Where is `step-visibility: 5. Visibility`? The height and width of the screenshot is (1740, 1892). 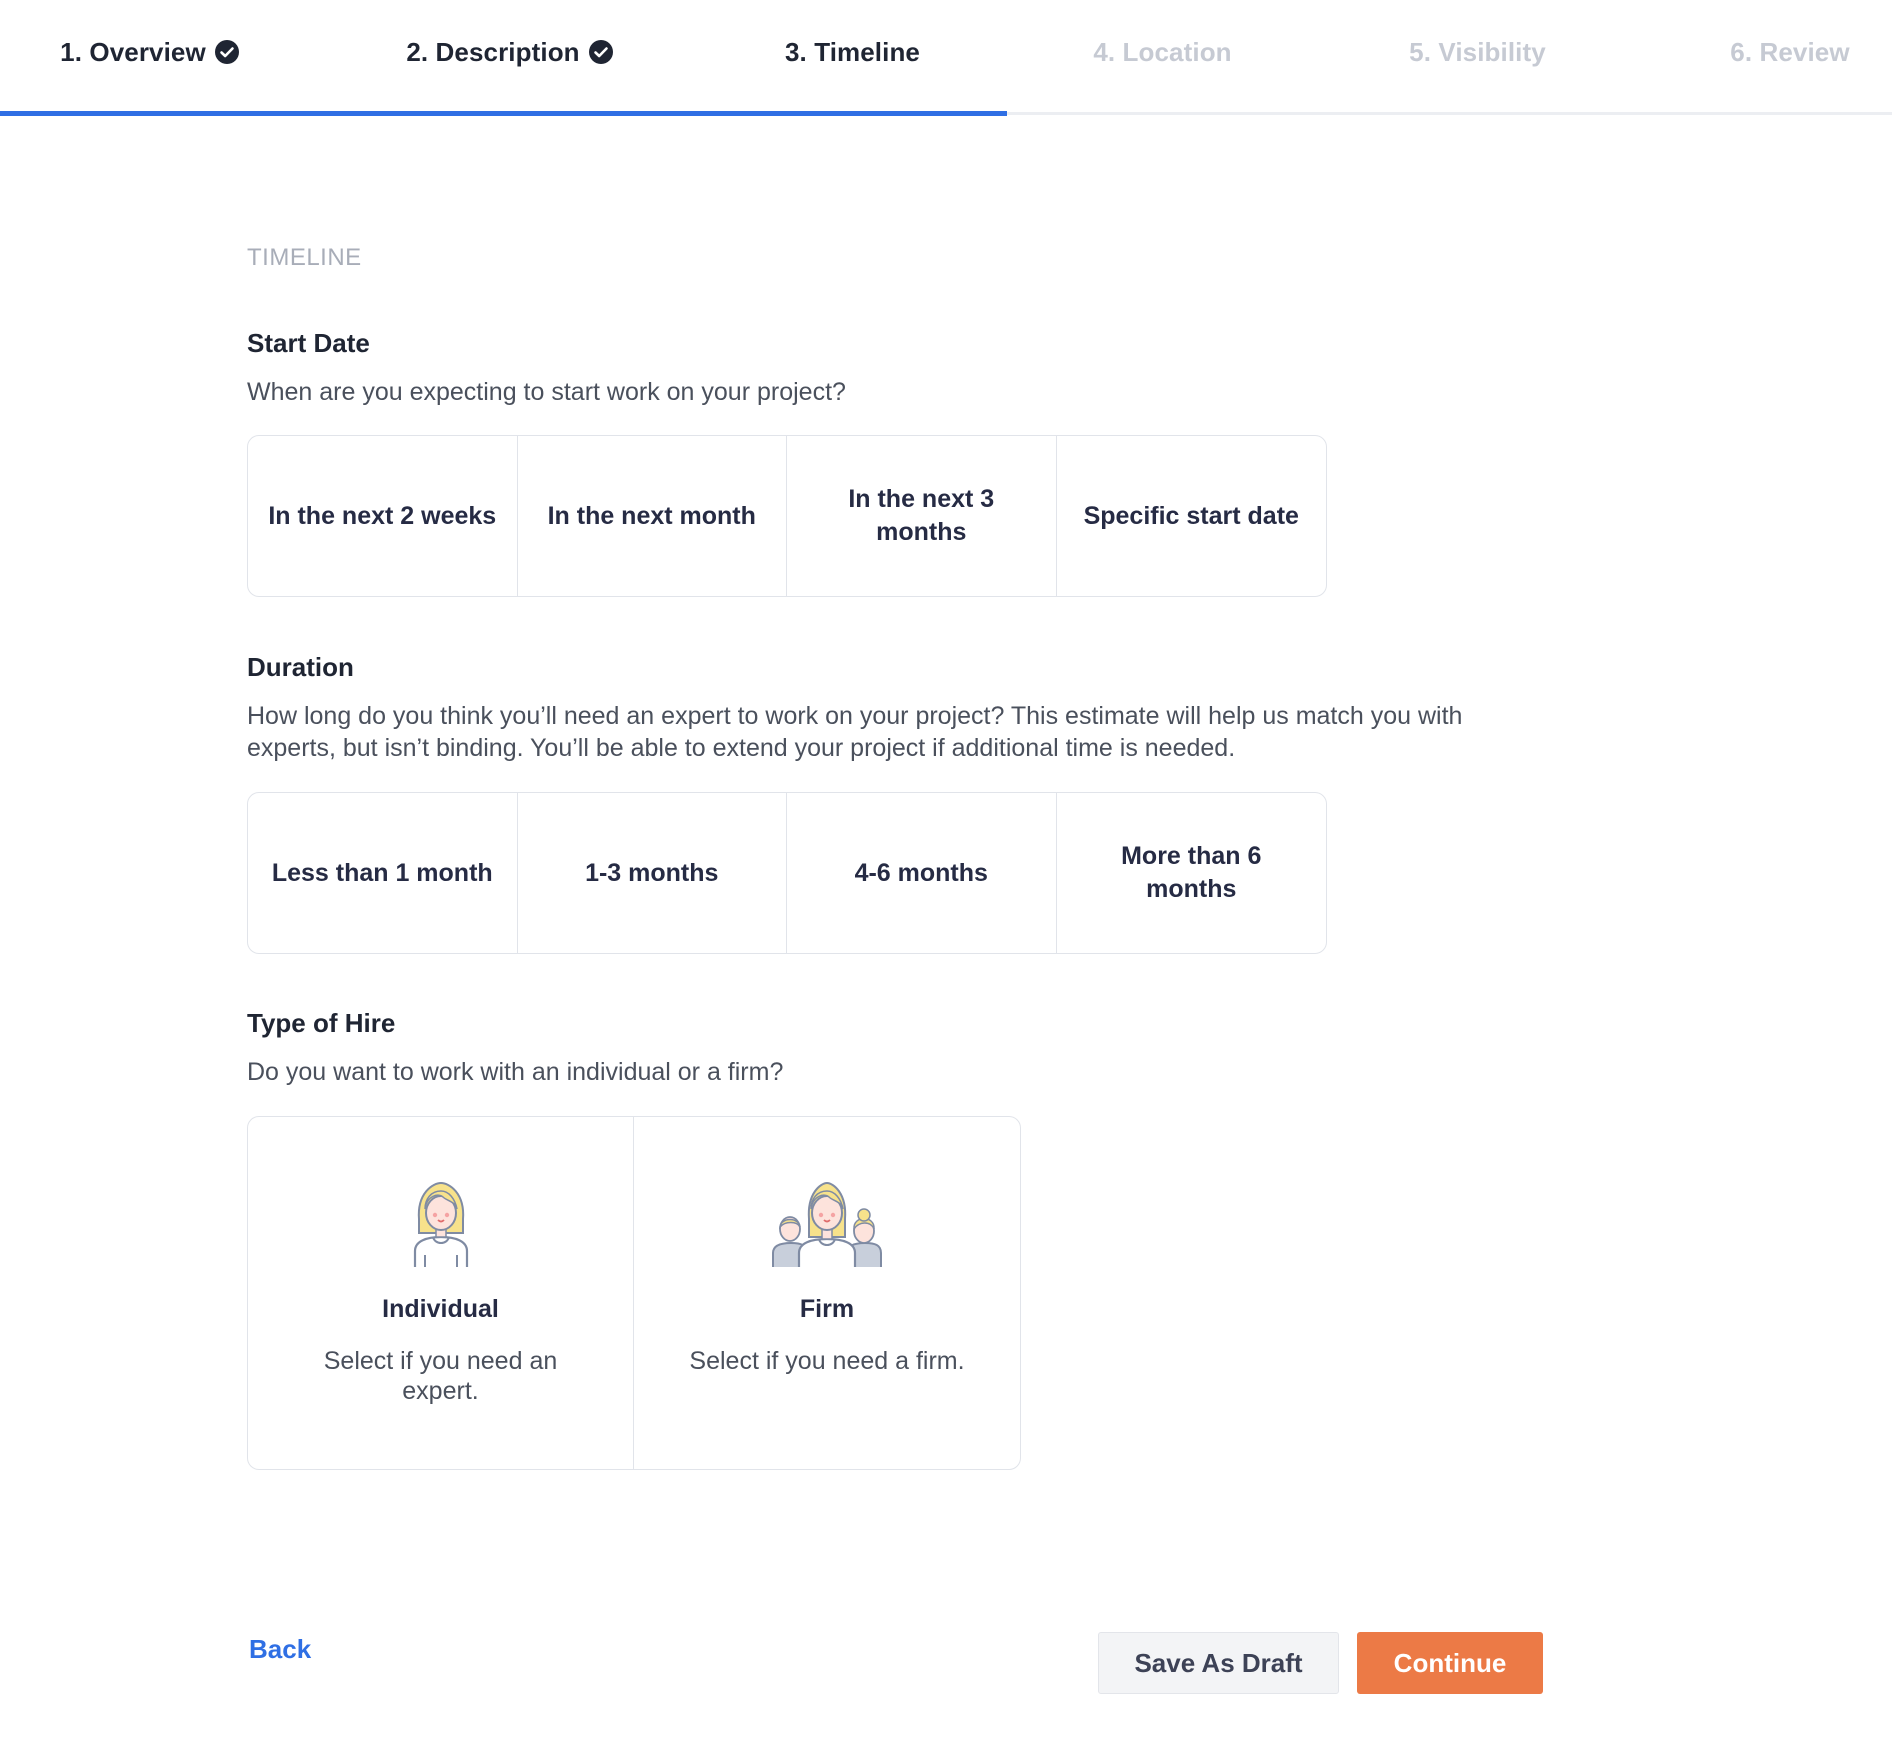
step-visibility: 5. Visibility is located at coordinates (1477, 58).